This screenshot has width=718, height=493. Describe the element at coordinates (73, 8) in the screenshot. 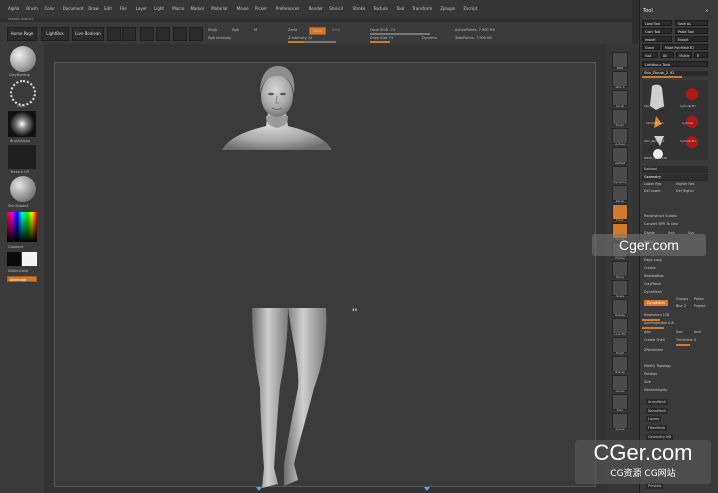

I see `menu-item-document: Document` at that location.